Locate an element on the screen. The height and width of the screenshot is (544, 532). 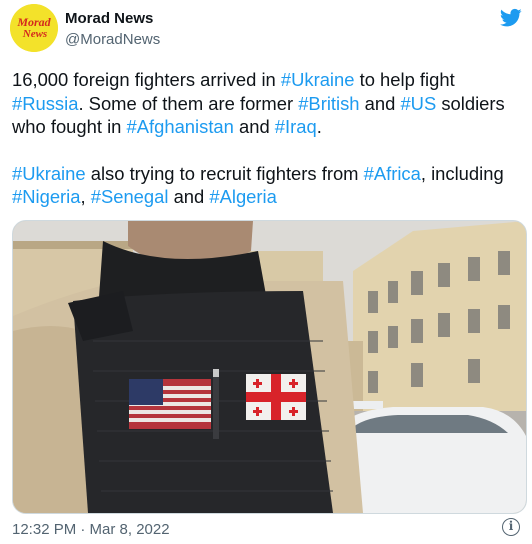
hashtag-nigeria: #Nigeria is located at coordinates (46, 196).